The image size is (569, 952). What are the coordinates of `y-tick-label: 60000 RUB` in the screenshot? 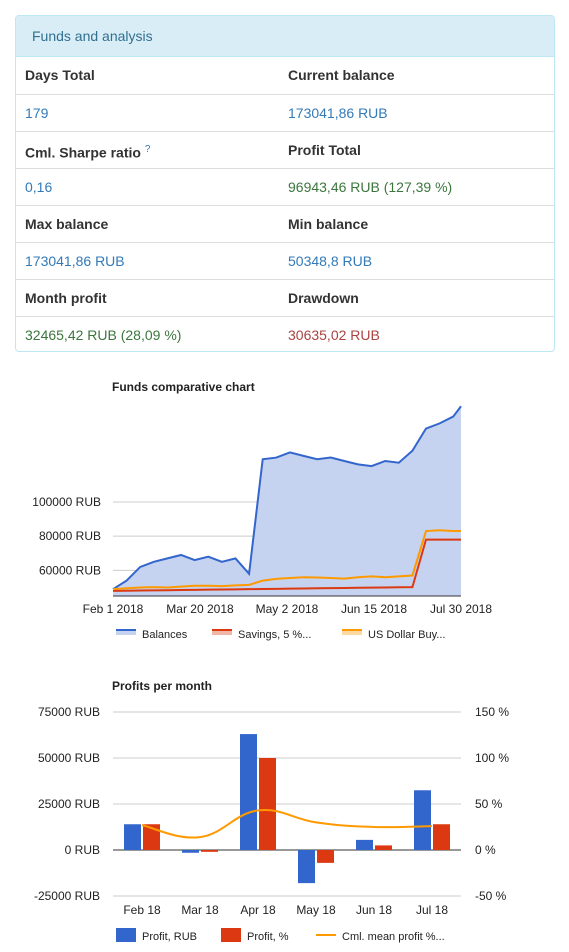 It's located at (70, 570).